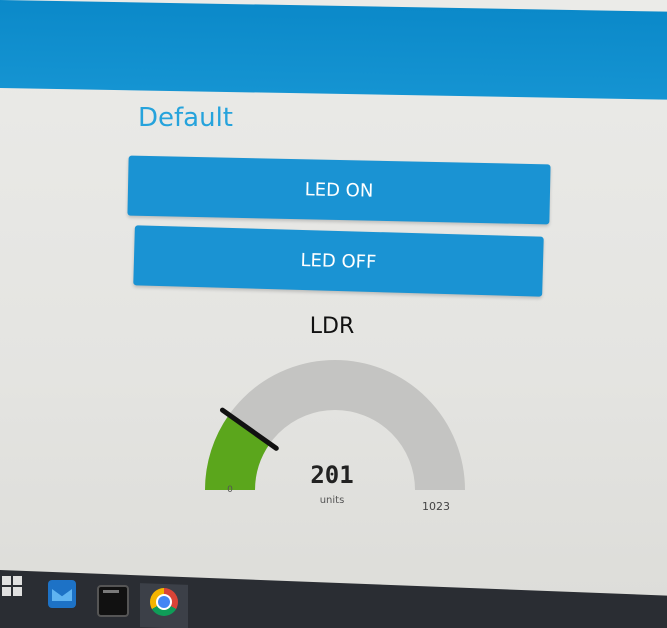 This screenshot has width=667, height=628. I want to click on gauge-value: 201, so click(331, 475).